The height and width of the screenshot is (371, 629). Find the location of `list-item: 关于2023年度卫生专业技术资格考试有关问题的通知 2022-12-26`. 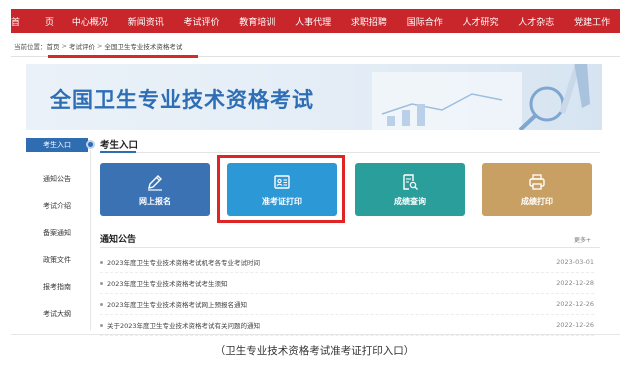

list-item: 关于2023年度卫生专业技术资格考试有关问题的通知 2022-12-26 is located at coordinates (347, 325).